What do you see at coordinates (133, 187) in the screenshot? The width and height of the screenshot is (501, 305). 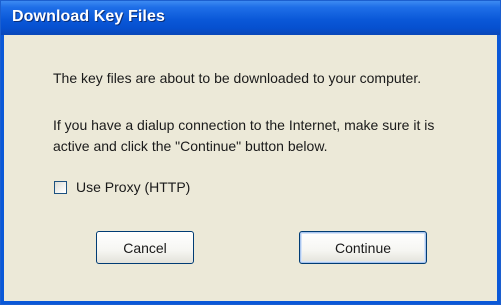 I see `use-proxy-label: Use Proxy (HTTP)` at bounding box center [133, 187].